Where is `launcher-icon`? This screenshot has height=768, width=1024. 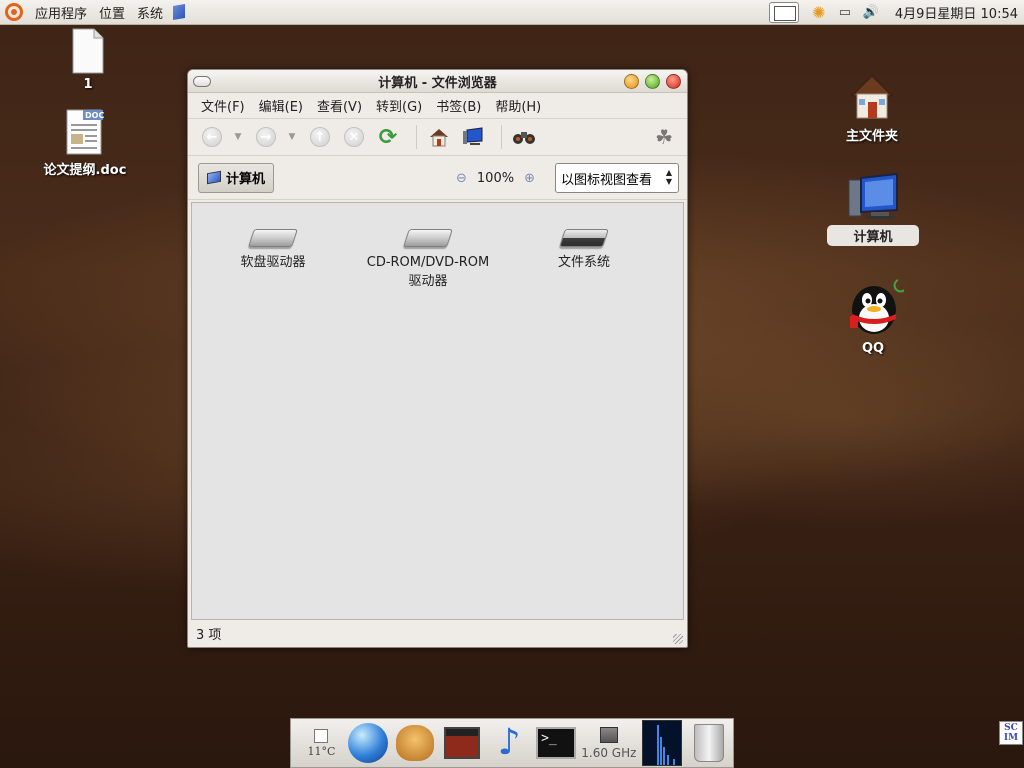 launcher-icon is located at coordinates (179, 12).